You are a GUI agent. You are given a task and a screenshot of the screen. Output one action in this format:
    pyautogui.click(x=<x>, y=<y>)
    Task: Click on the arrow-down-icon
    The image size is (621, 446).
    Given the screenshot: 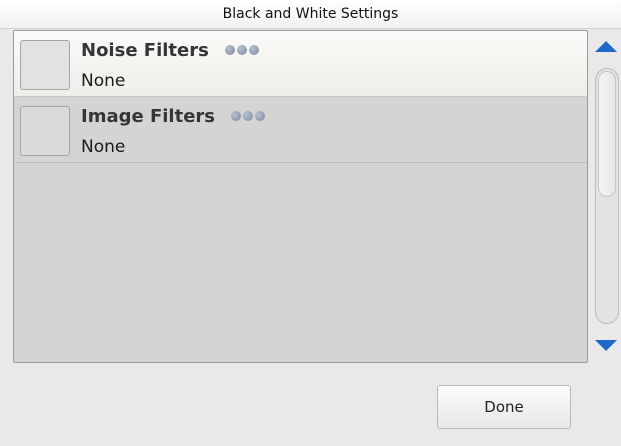 What is the action you would take?
    pyautogui.click(x=606, y=345)
    